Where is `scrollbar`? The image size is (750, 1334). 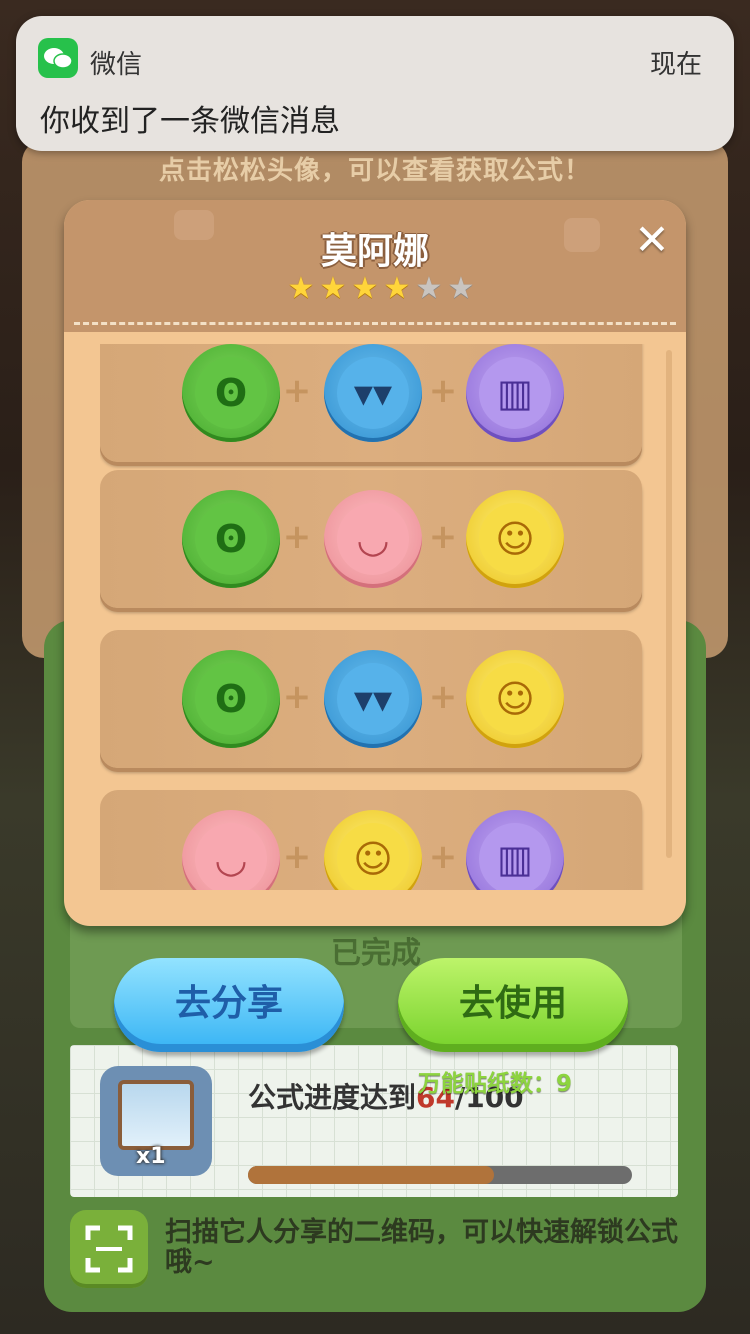
scrollbar is located at coordinates (669, 604).